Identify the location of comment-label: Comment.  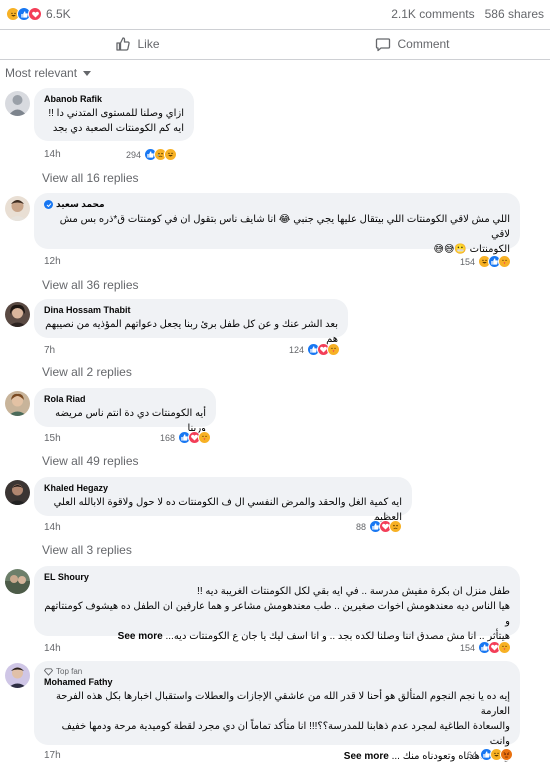
(423, 44).